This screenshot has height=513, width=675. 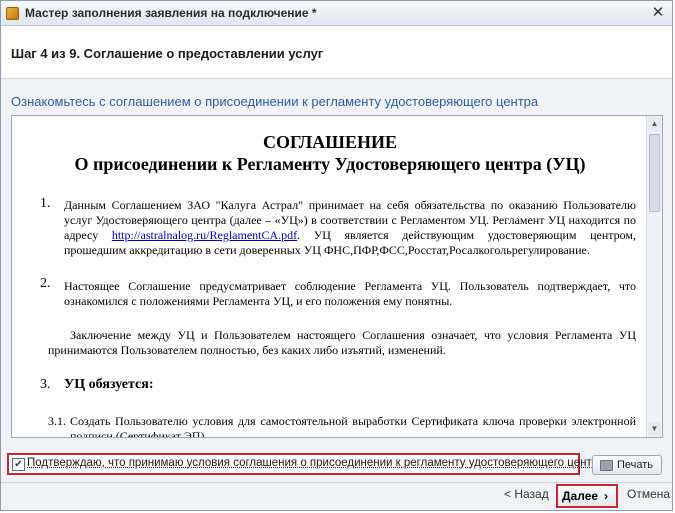 I want to click on scroll-up-arrow-icon: ▲, so click(x=654, y=124).